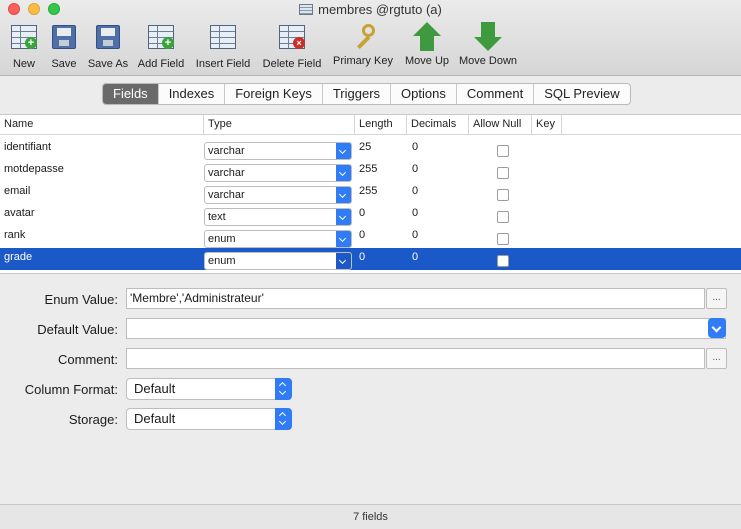 The image size is (741, 529). I want to click on column-header-length: Length, so click(381, 125).